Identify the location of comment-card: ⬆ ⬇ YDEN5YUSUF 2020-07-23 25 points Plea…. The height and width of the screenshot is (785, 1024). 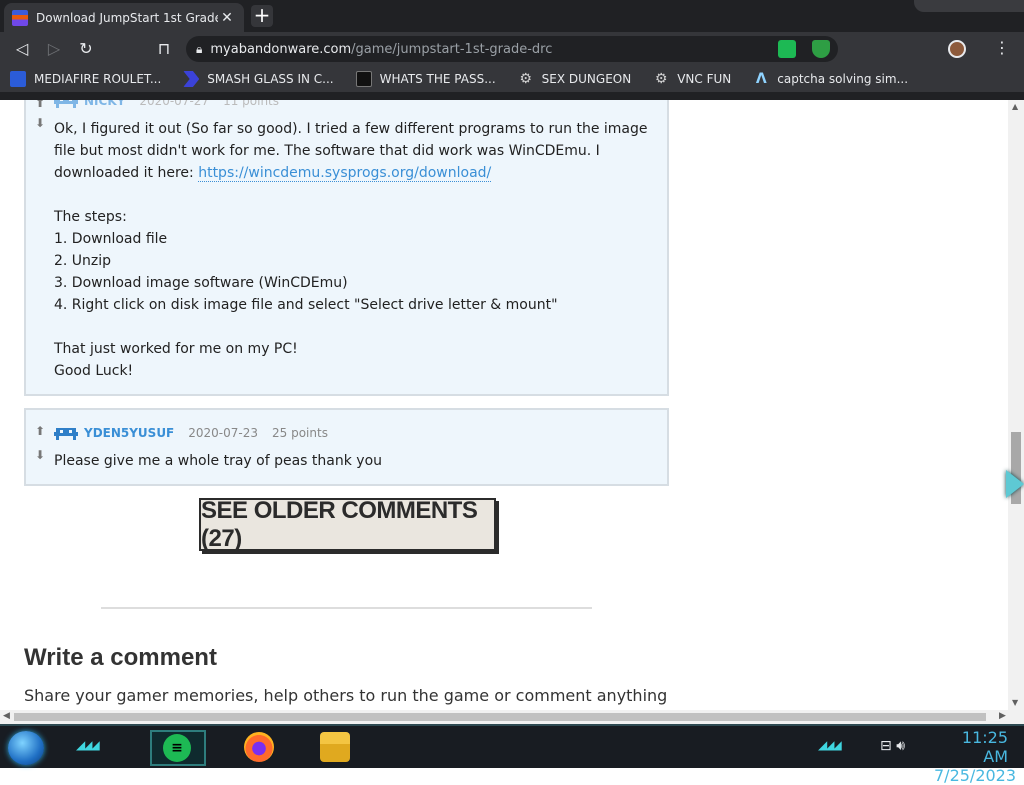
(346, 447).